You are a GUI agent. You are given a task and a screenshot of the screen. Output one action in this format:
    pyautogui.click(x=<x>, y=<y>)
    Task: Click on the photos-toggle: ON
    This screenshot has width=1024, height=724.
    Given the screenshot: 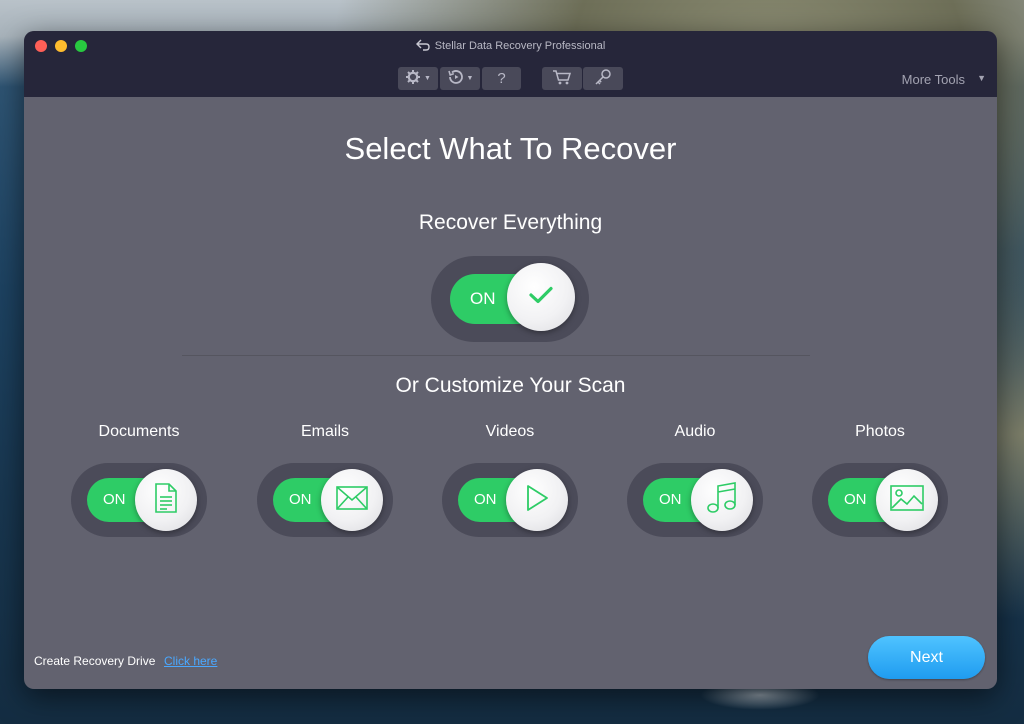 What is the action you would take?
    pyautogui.click(x=880, y=500)
    